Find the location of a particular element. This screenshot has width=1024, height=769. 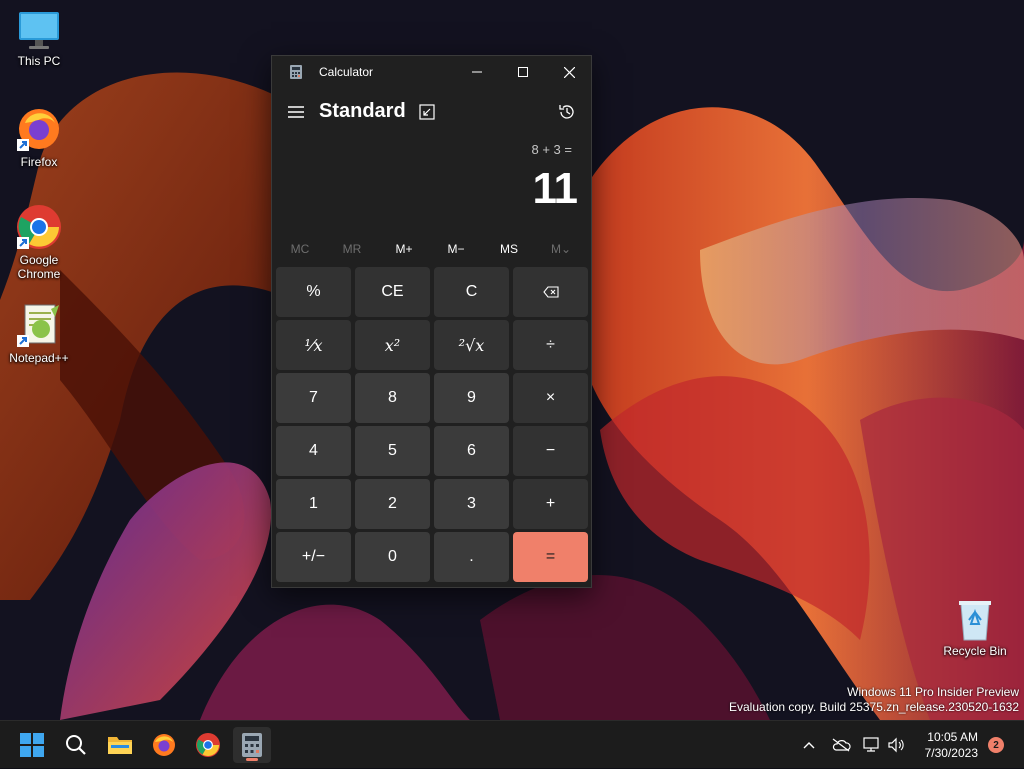

digit-8-button: 8 is located at coordinates (392, 398).